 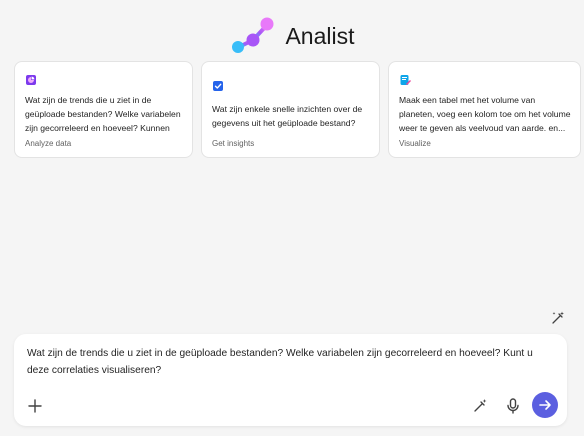 I want to click on microphone-icon, so click(x=513, y=406).